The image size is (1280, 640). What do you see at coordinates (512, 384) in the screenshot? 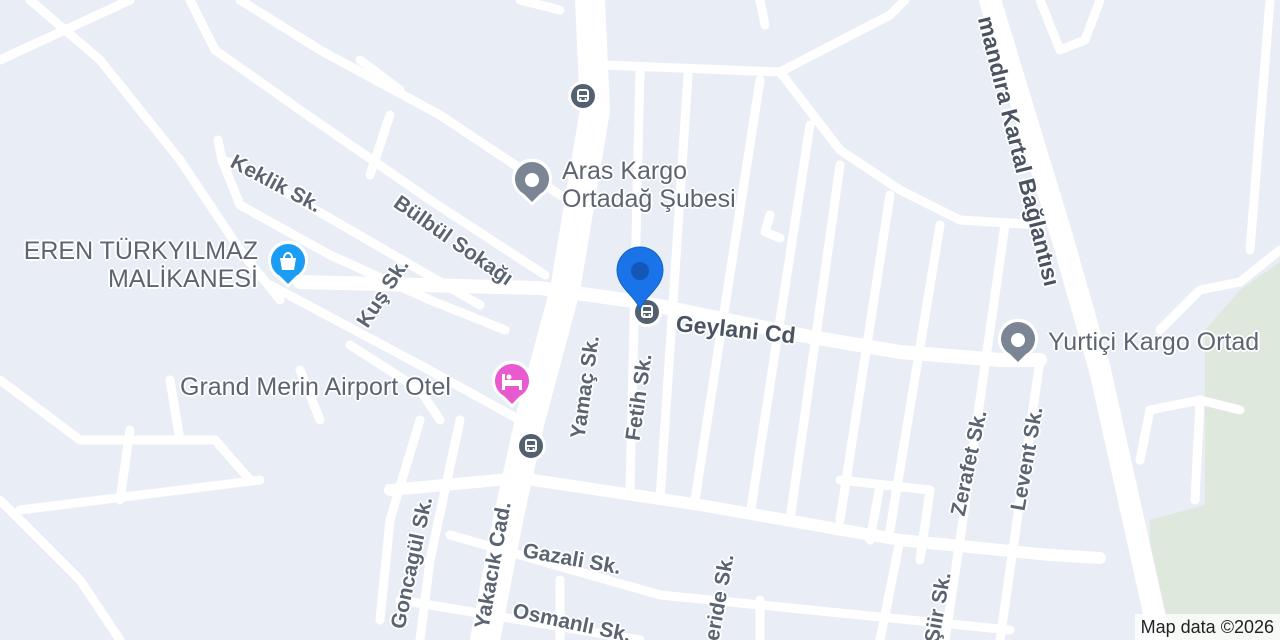
I see `bed-icon` at bounding box center [512, 384].